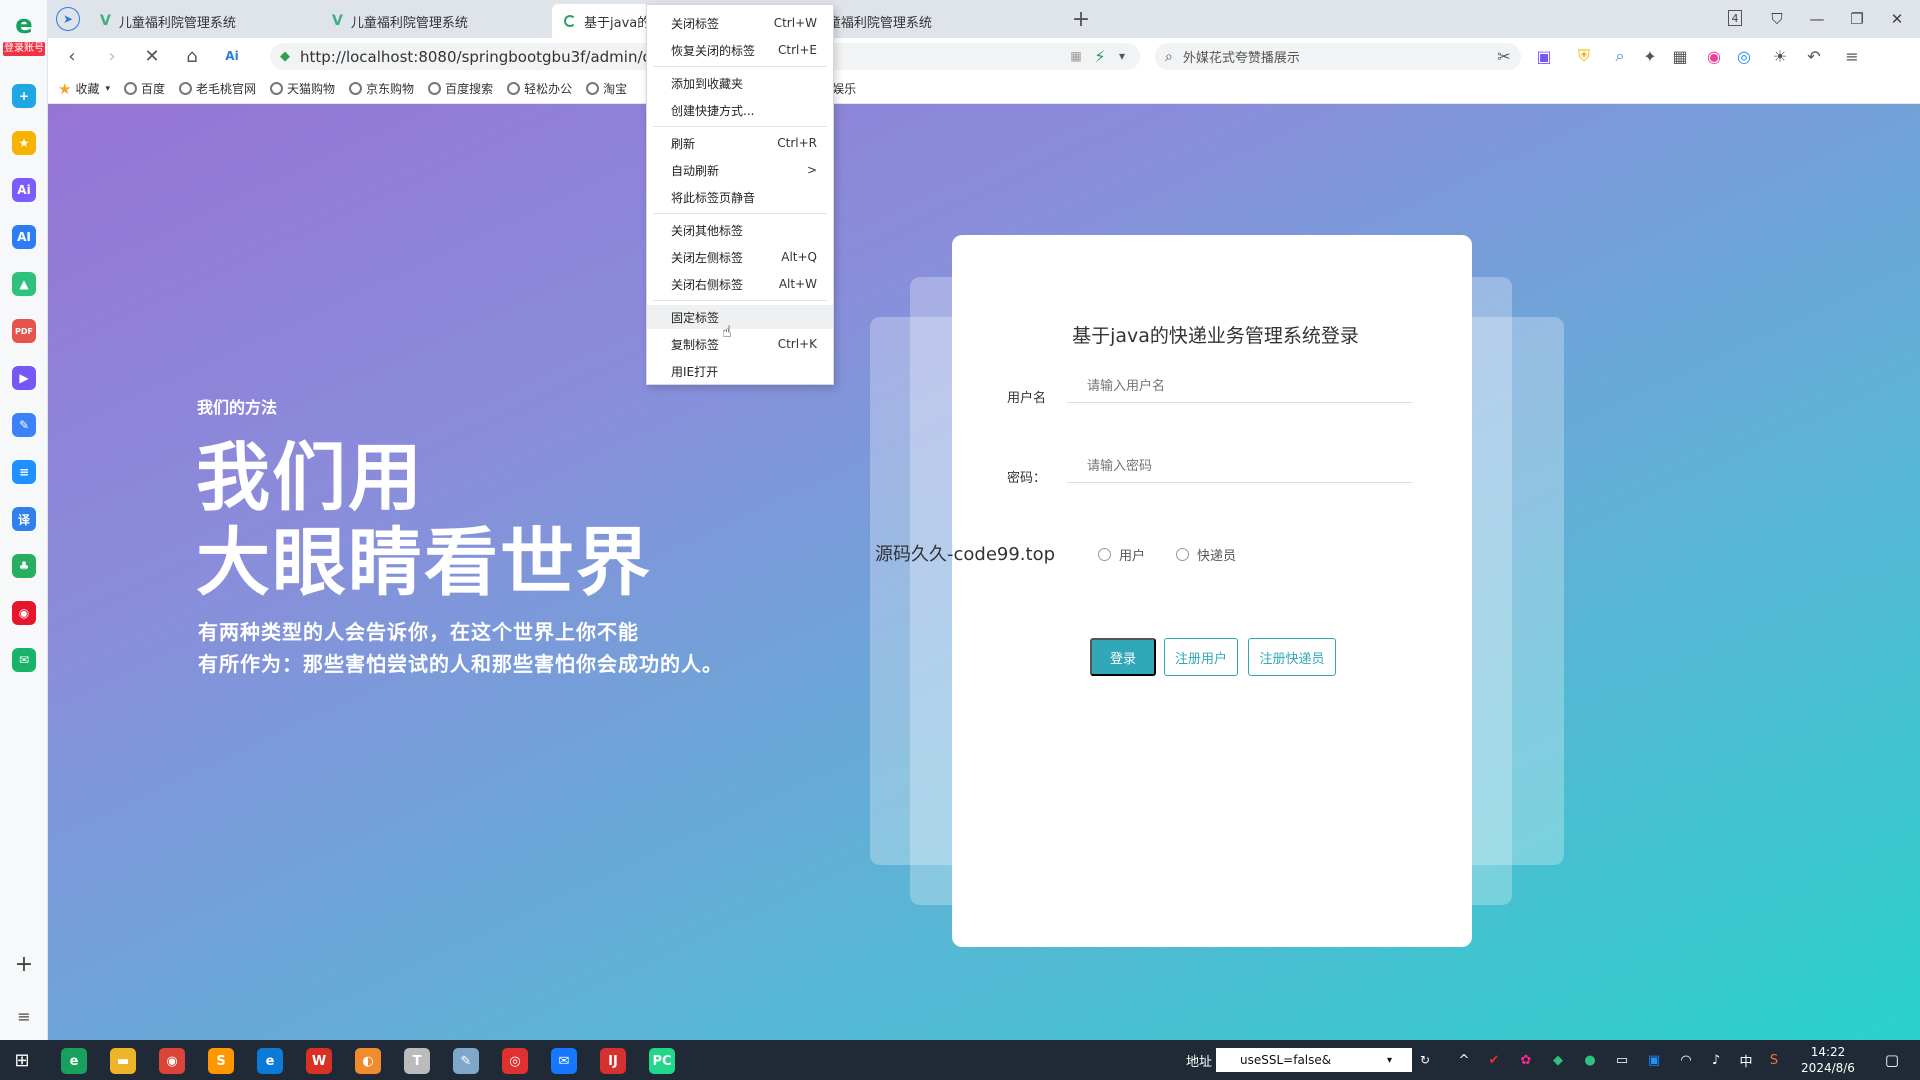 The image size is (1920, 1080). I want to click on notes-icon: ✎, so click(24, 425).